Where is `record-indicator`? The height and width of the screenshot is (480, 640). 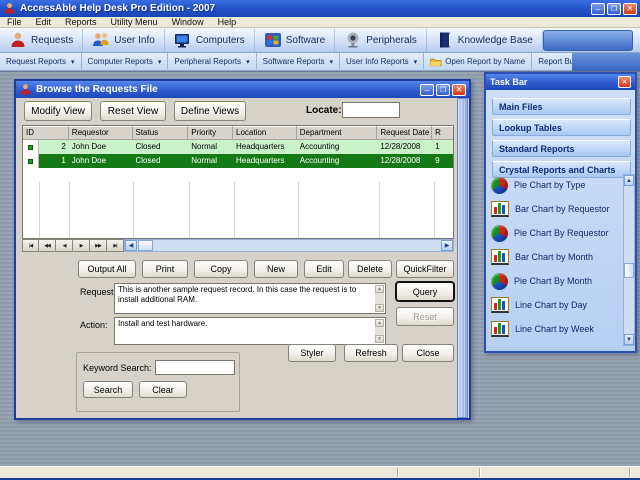 record-indicator is located at coordinates (31, 147).